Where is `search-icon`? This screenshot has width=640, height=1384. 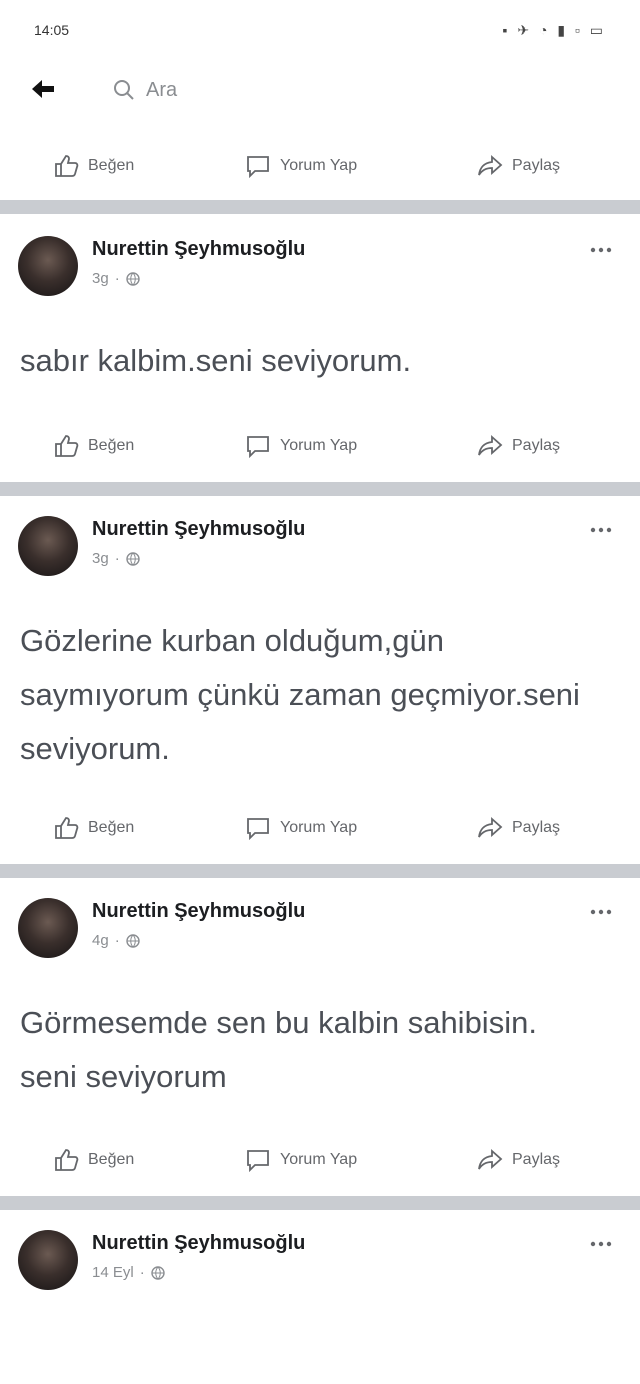 search-icon is located at coordinates (124, 90).